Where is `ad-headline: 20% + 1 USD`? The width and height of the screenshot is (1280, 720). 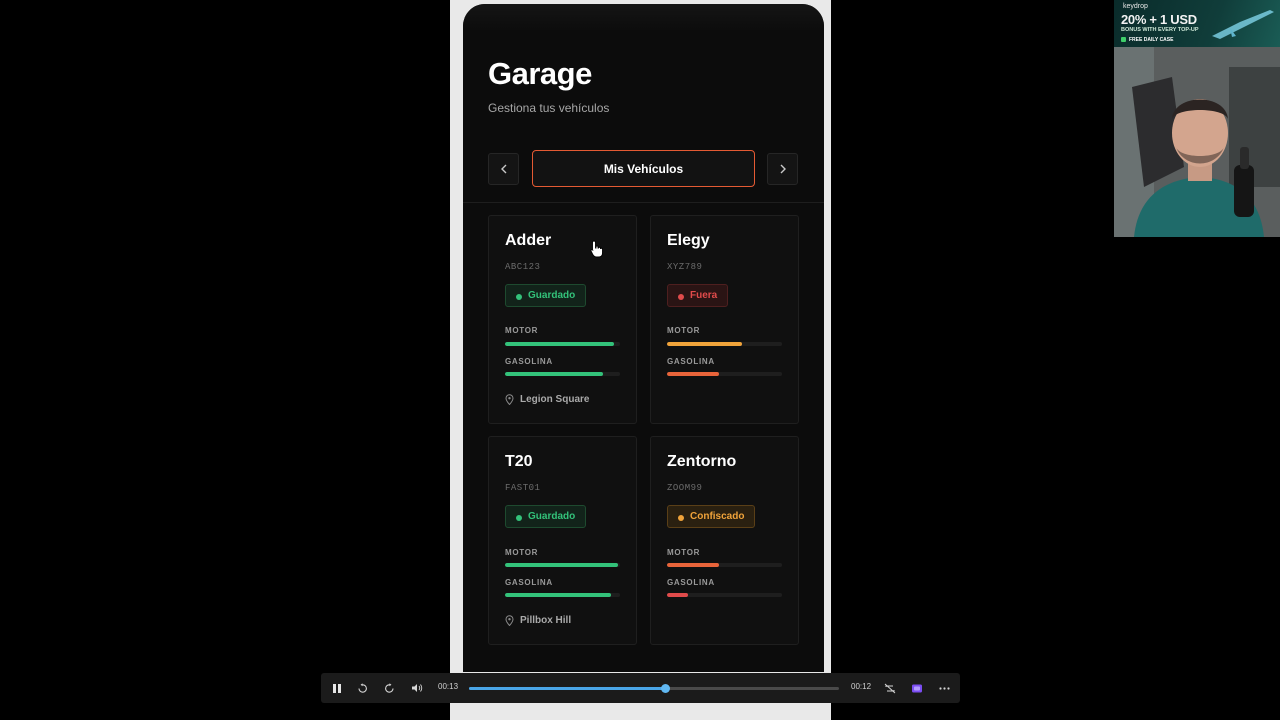 ad-headline: 20% + 1 USD is located at coordinates (1159, 19).